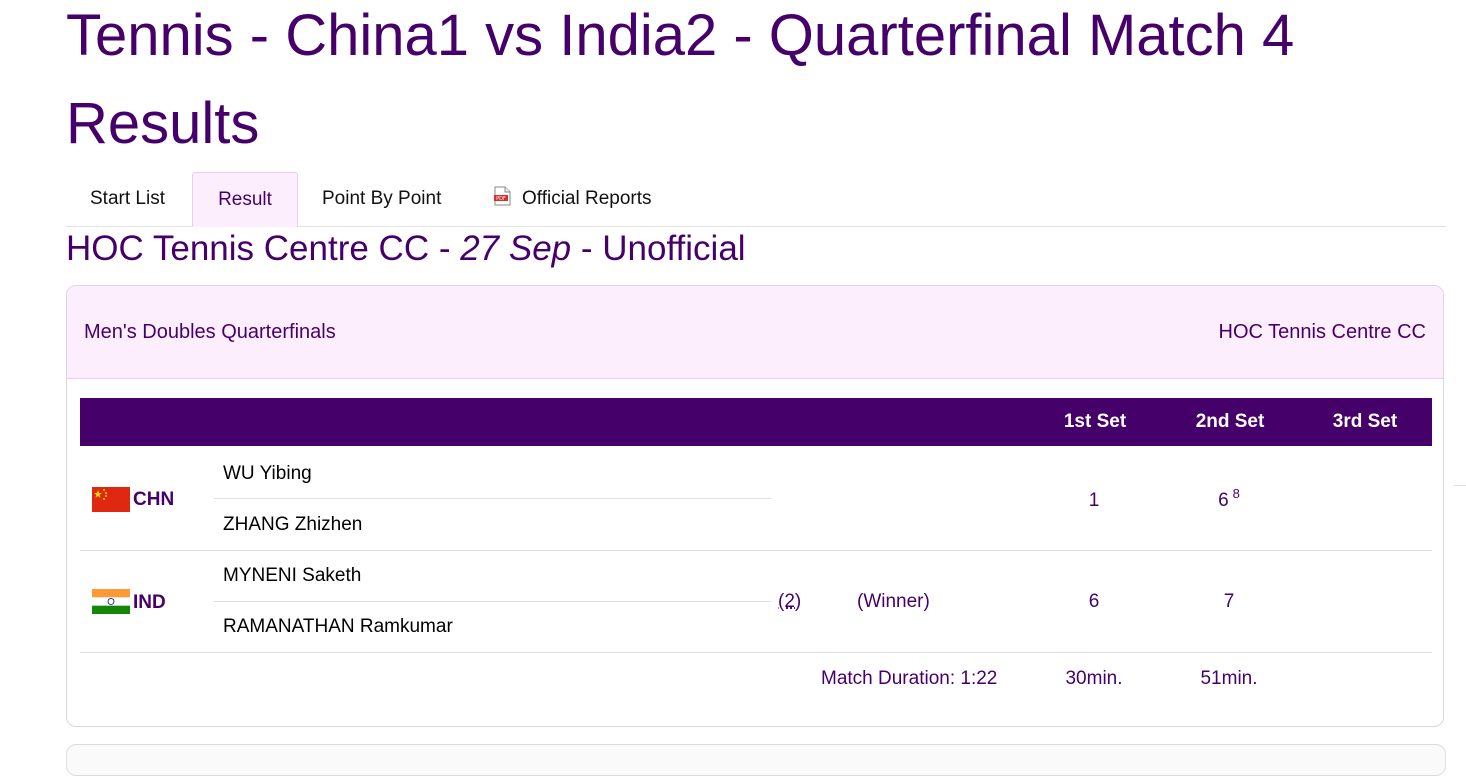 The height and width of the screenshot is (776, 1466). What do you see at coordinates (1095, 422) in the screenshot?
I see `header-set-1: 1st Set` at bounding box center [1095, 422].